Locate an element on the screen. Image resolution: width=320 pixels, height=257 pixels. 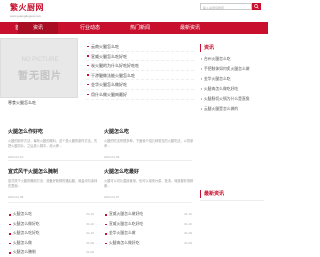
list-item: 金华火腿怎么做好吃 is located at coordinates (140, 85).